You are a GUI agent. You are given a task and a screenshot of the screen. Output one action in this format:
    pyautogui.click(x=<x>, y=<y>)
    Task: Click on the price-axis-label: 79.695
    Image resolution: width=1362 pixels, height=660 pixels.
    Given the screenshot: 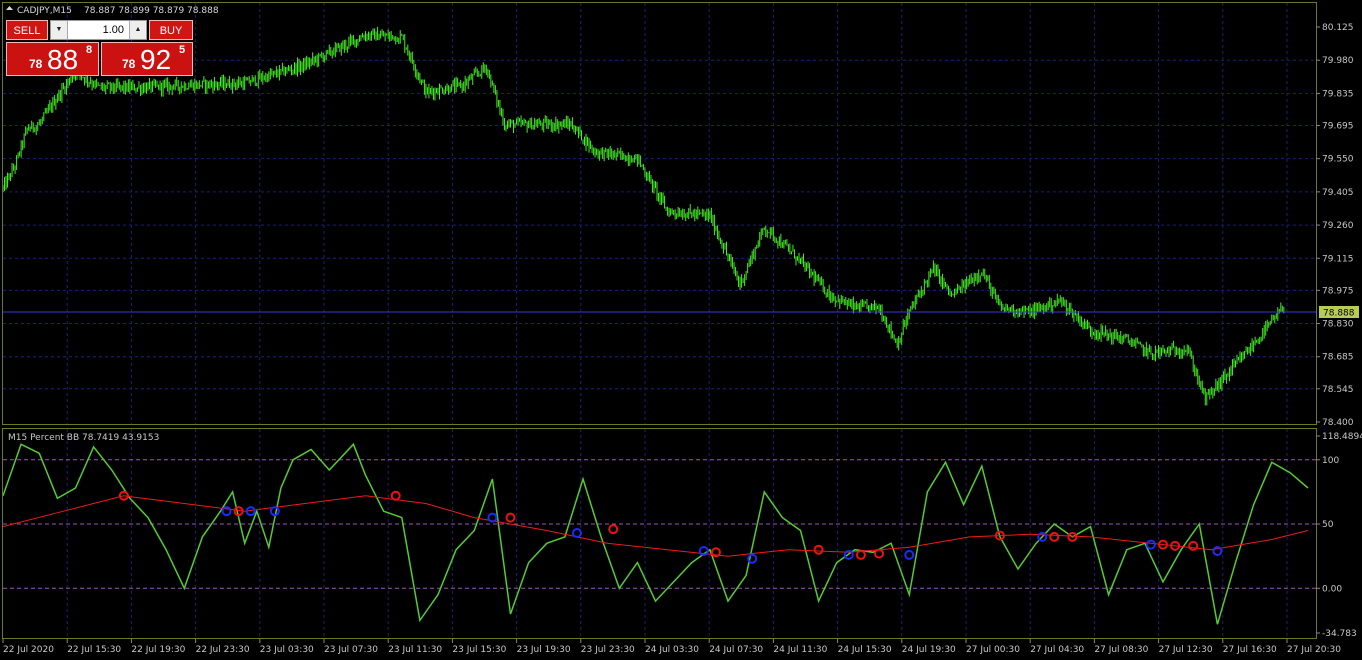 What is the action you would take?
    pyautogui.click(x=1338, y=126)
    